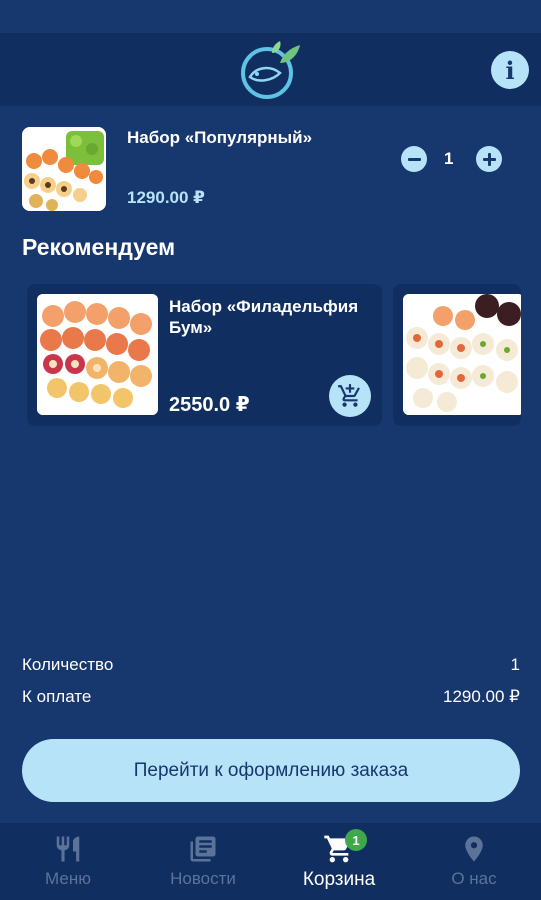 The width and height of the screenshot is (541, 900). Describe the element at coordinates (270, 163) in the screenshot. I see `cart-item: Набор «Популярный» 1290.00 ₽ 1` at that location.